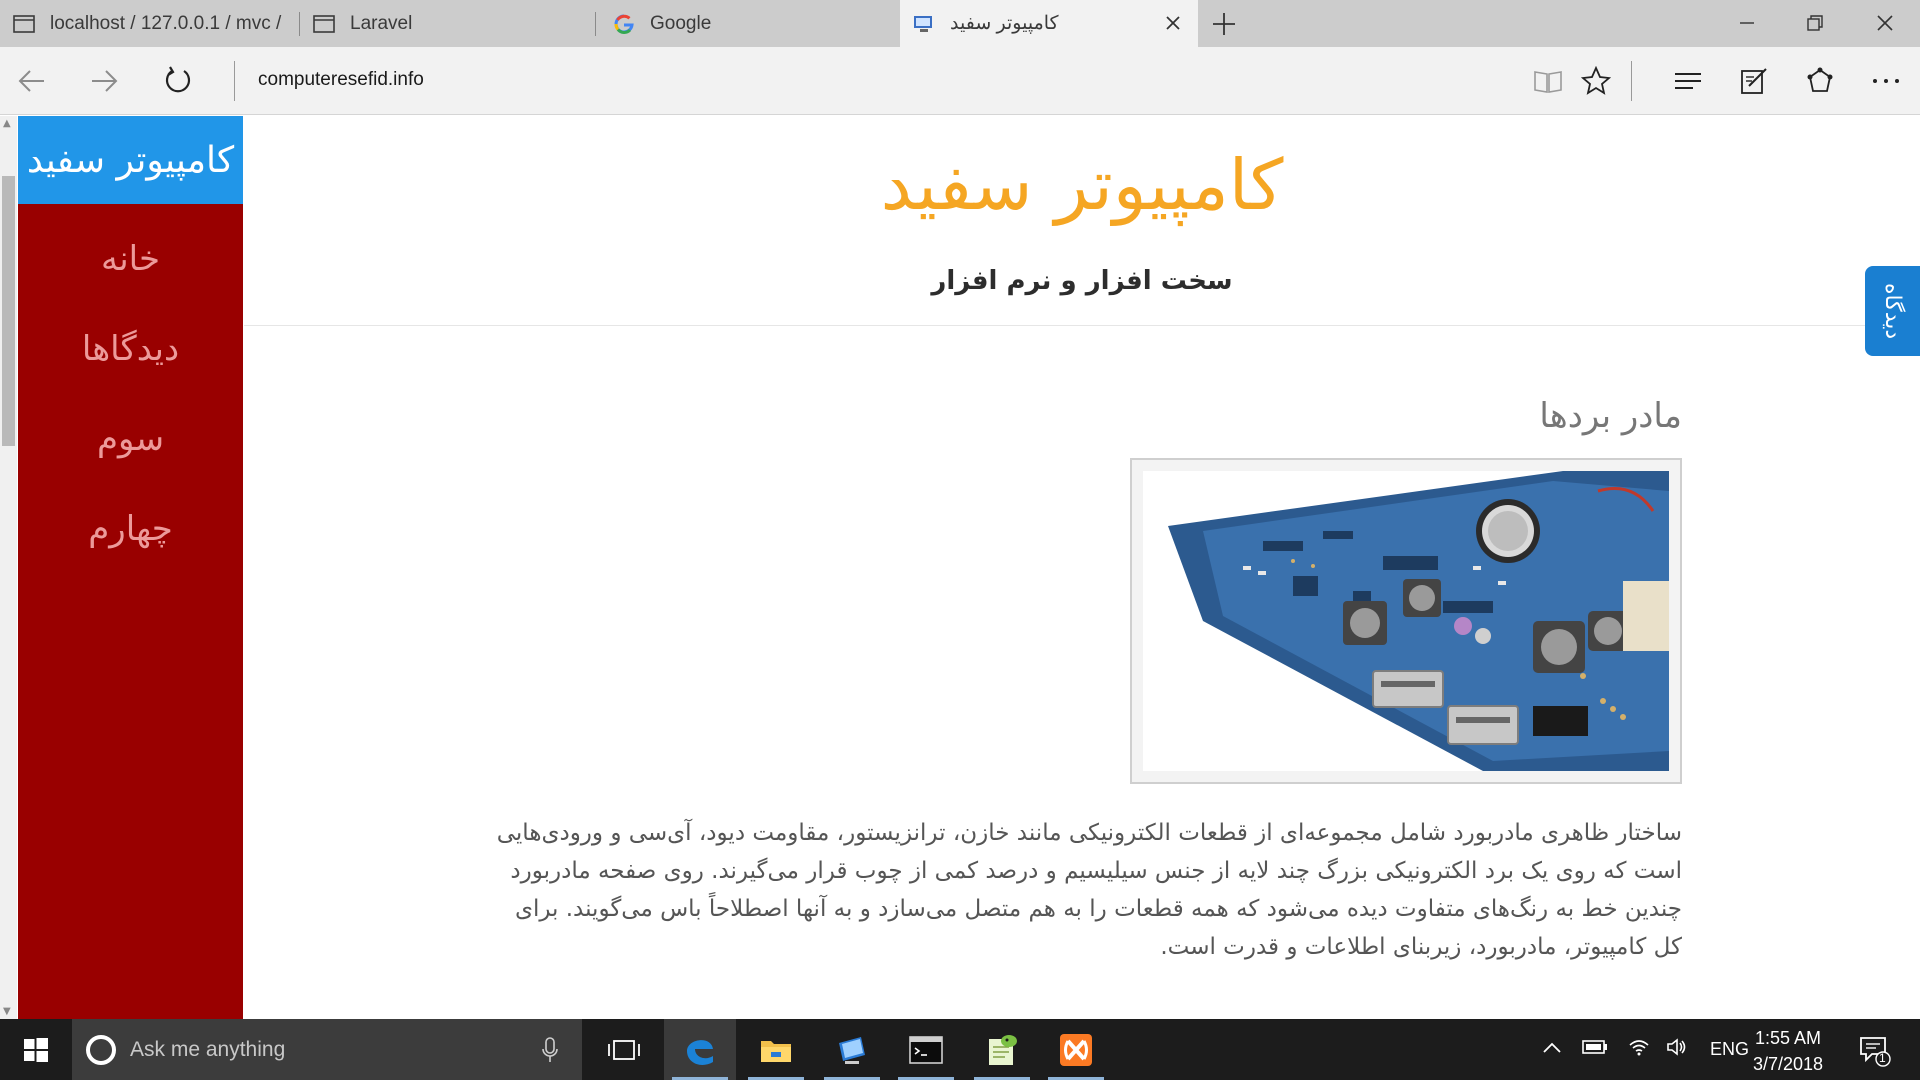  I want to click on system-clock: 1:55 AM 3/7/2018, so click(1788, 1051).